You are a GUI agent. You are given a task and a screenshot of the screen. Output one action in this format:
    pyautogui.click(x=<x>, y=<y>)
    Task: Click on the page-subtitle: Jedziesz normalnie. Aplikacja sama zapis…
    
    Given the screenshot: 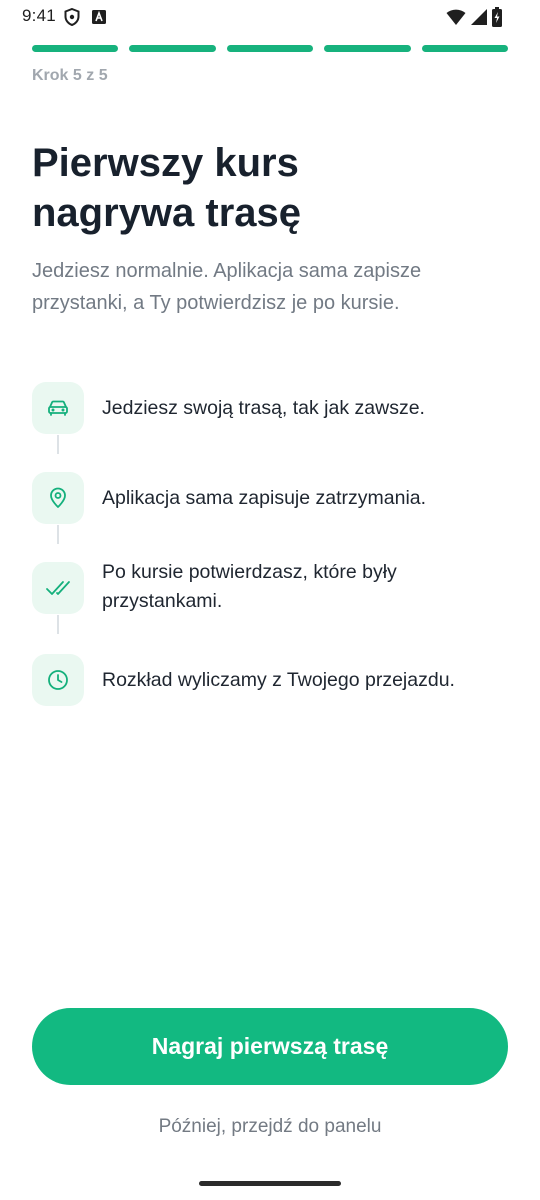 What is the action you would take?
    pyautogui.click(x=227, y=287)
    